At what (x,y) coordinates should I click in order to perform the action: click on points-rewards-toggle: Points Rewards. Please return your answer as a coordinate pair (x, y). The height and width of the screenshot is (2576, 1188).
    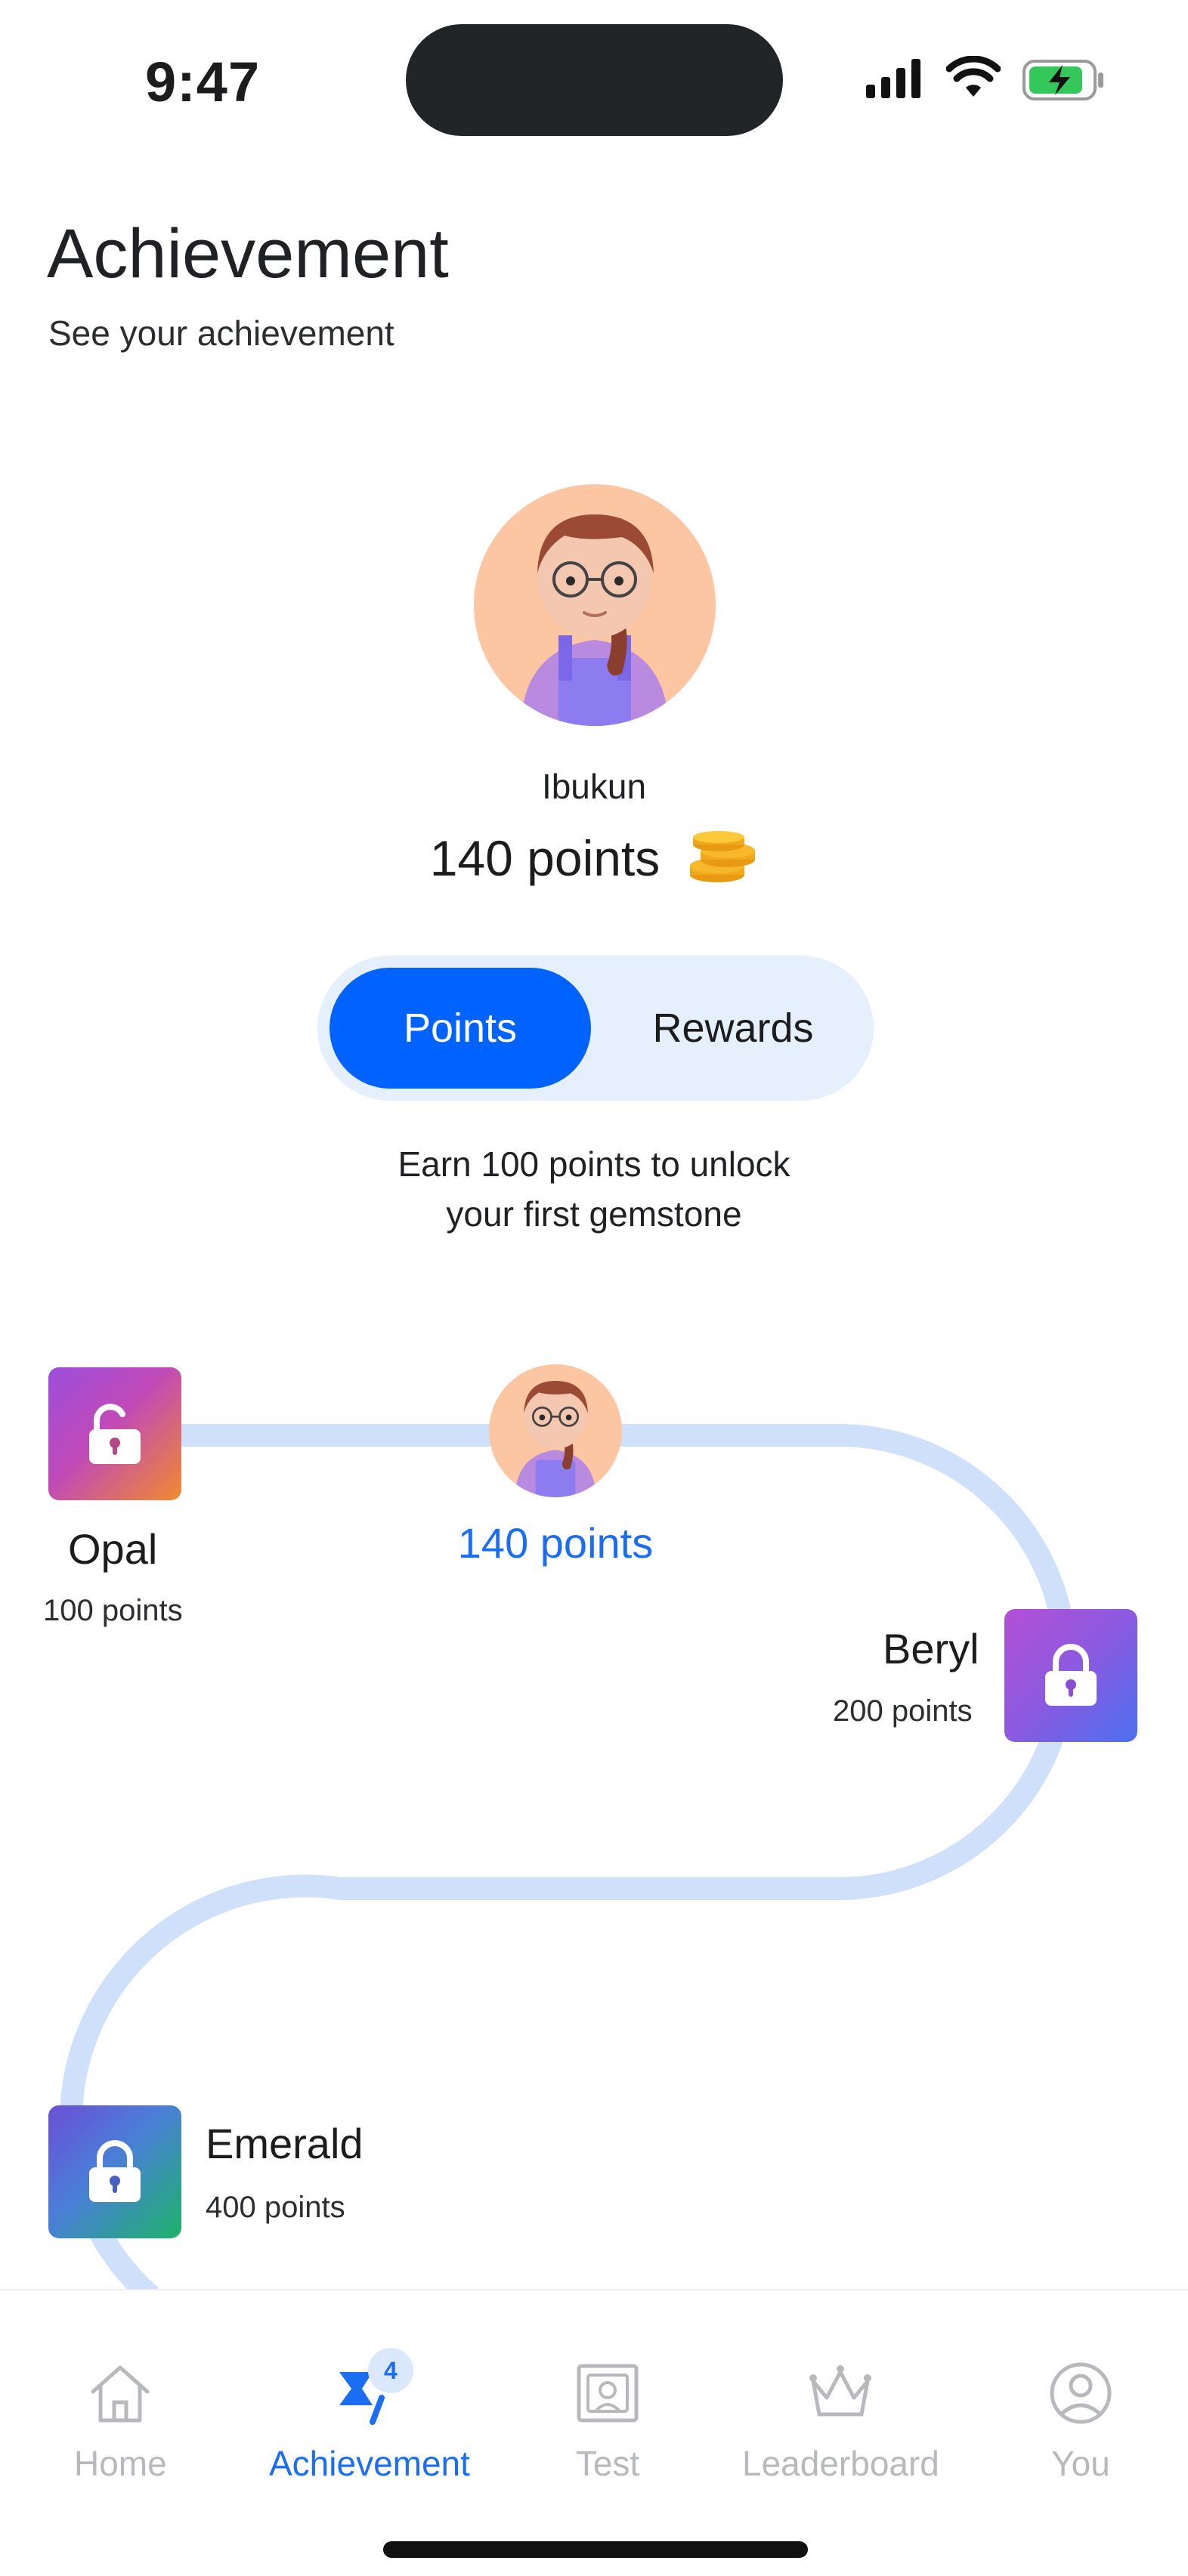
    Looking at the image, I should click on (595, 1028).